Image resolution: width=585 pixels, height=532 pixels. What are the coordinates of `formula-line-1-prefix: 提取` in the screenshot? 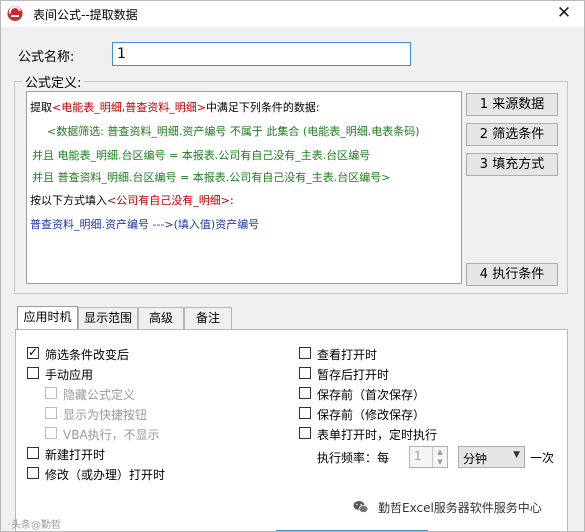 It's located at (41, 107).